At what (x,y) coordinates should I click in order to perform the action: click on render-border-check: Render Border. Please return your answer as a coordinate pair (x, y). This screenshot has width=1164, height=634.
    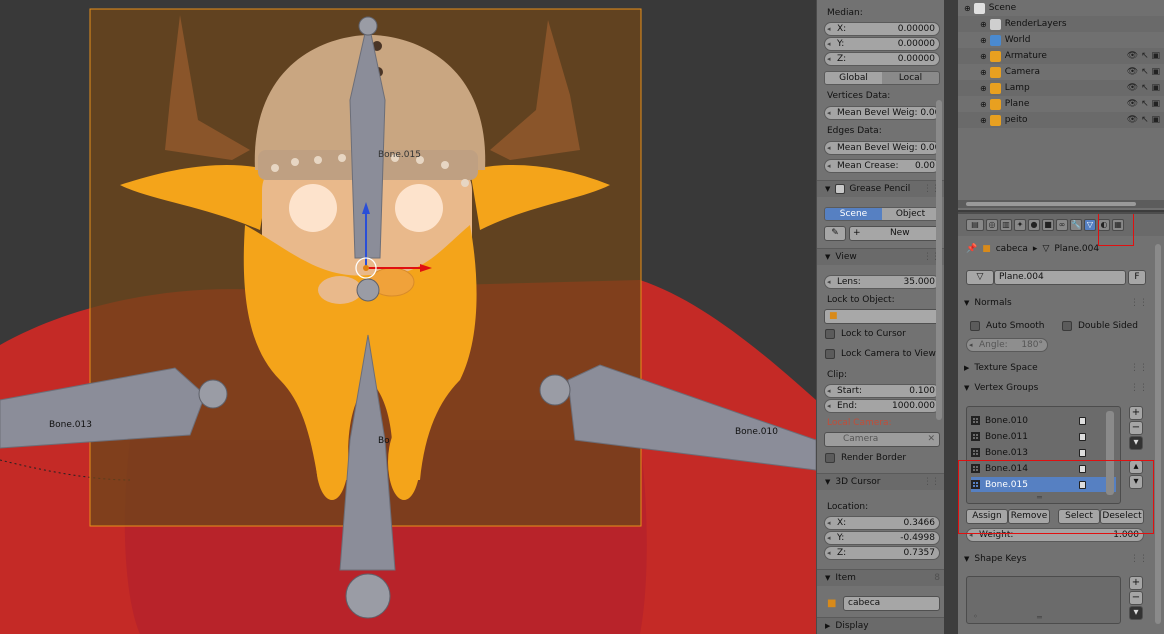
    Looking at the image, I should click on (865, 458).